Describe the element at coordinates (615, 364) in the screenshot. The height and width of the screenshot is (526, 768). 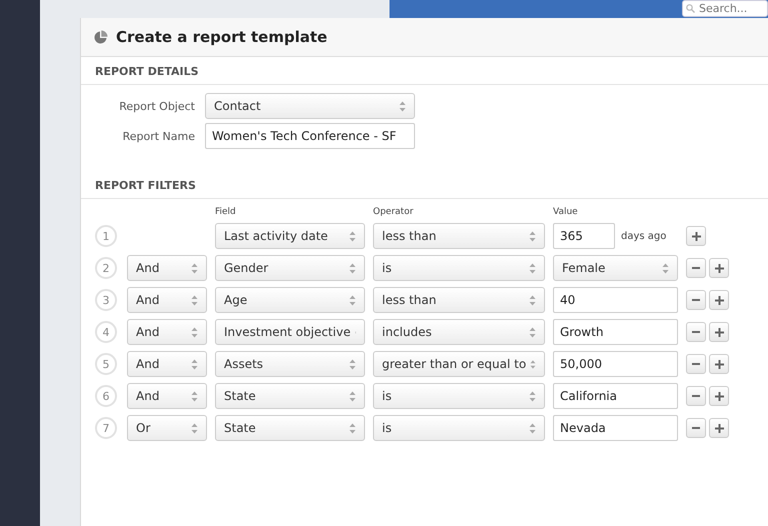
I see `value-field: 50,000` at that location.